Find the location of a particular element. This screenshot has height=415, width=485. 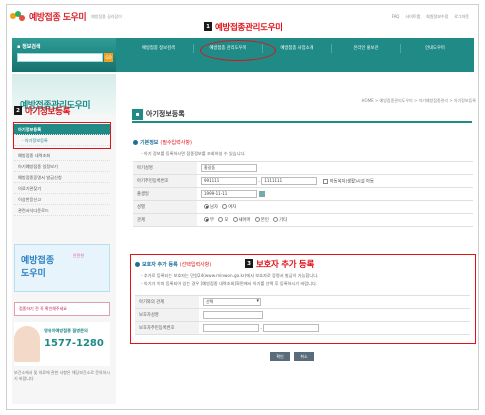

page-title-icon: ▪ is located at coordinates (137, 114).